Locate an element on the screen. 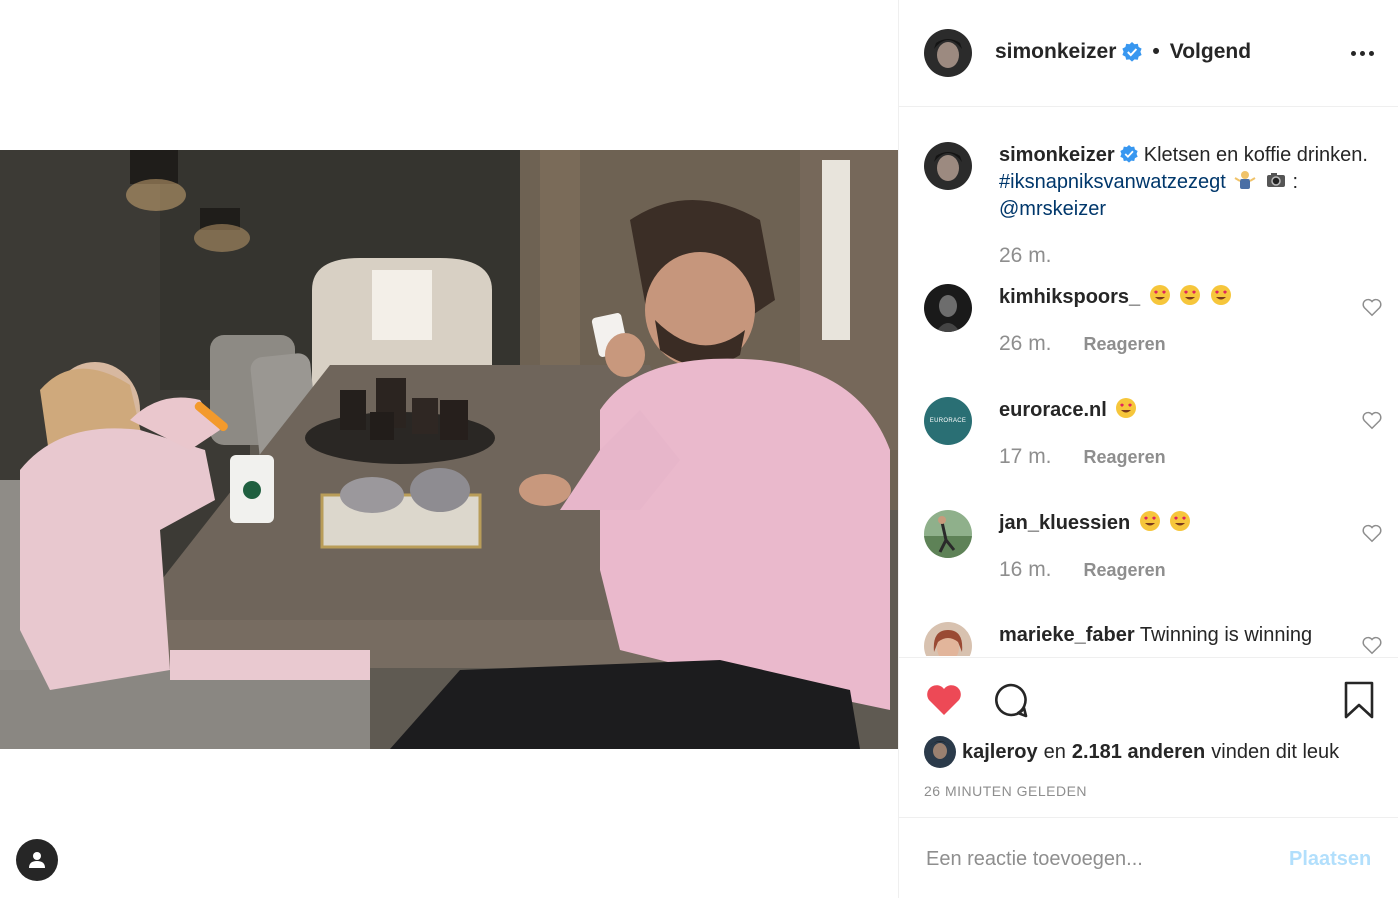 The image size is (1398, 898). post-header: simonkeizer • Volgend is located at coordinates (1148, 53).